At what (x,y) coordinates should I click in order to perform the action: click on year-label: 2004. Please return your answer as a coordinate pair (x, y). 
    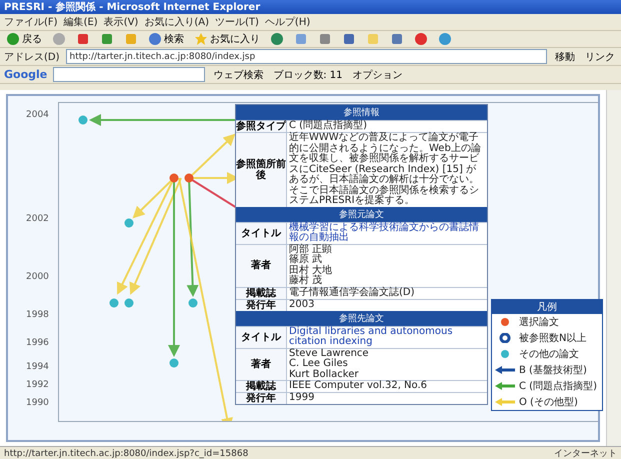
    Looking at the image, I should click on (37, 115).